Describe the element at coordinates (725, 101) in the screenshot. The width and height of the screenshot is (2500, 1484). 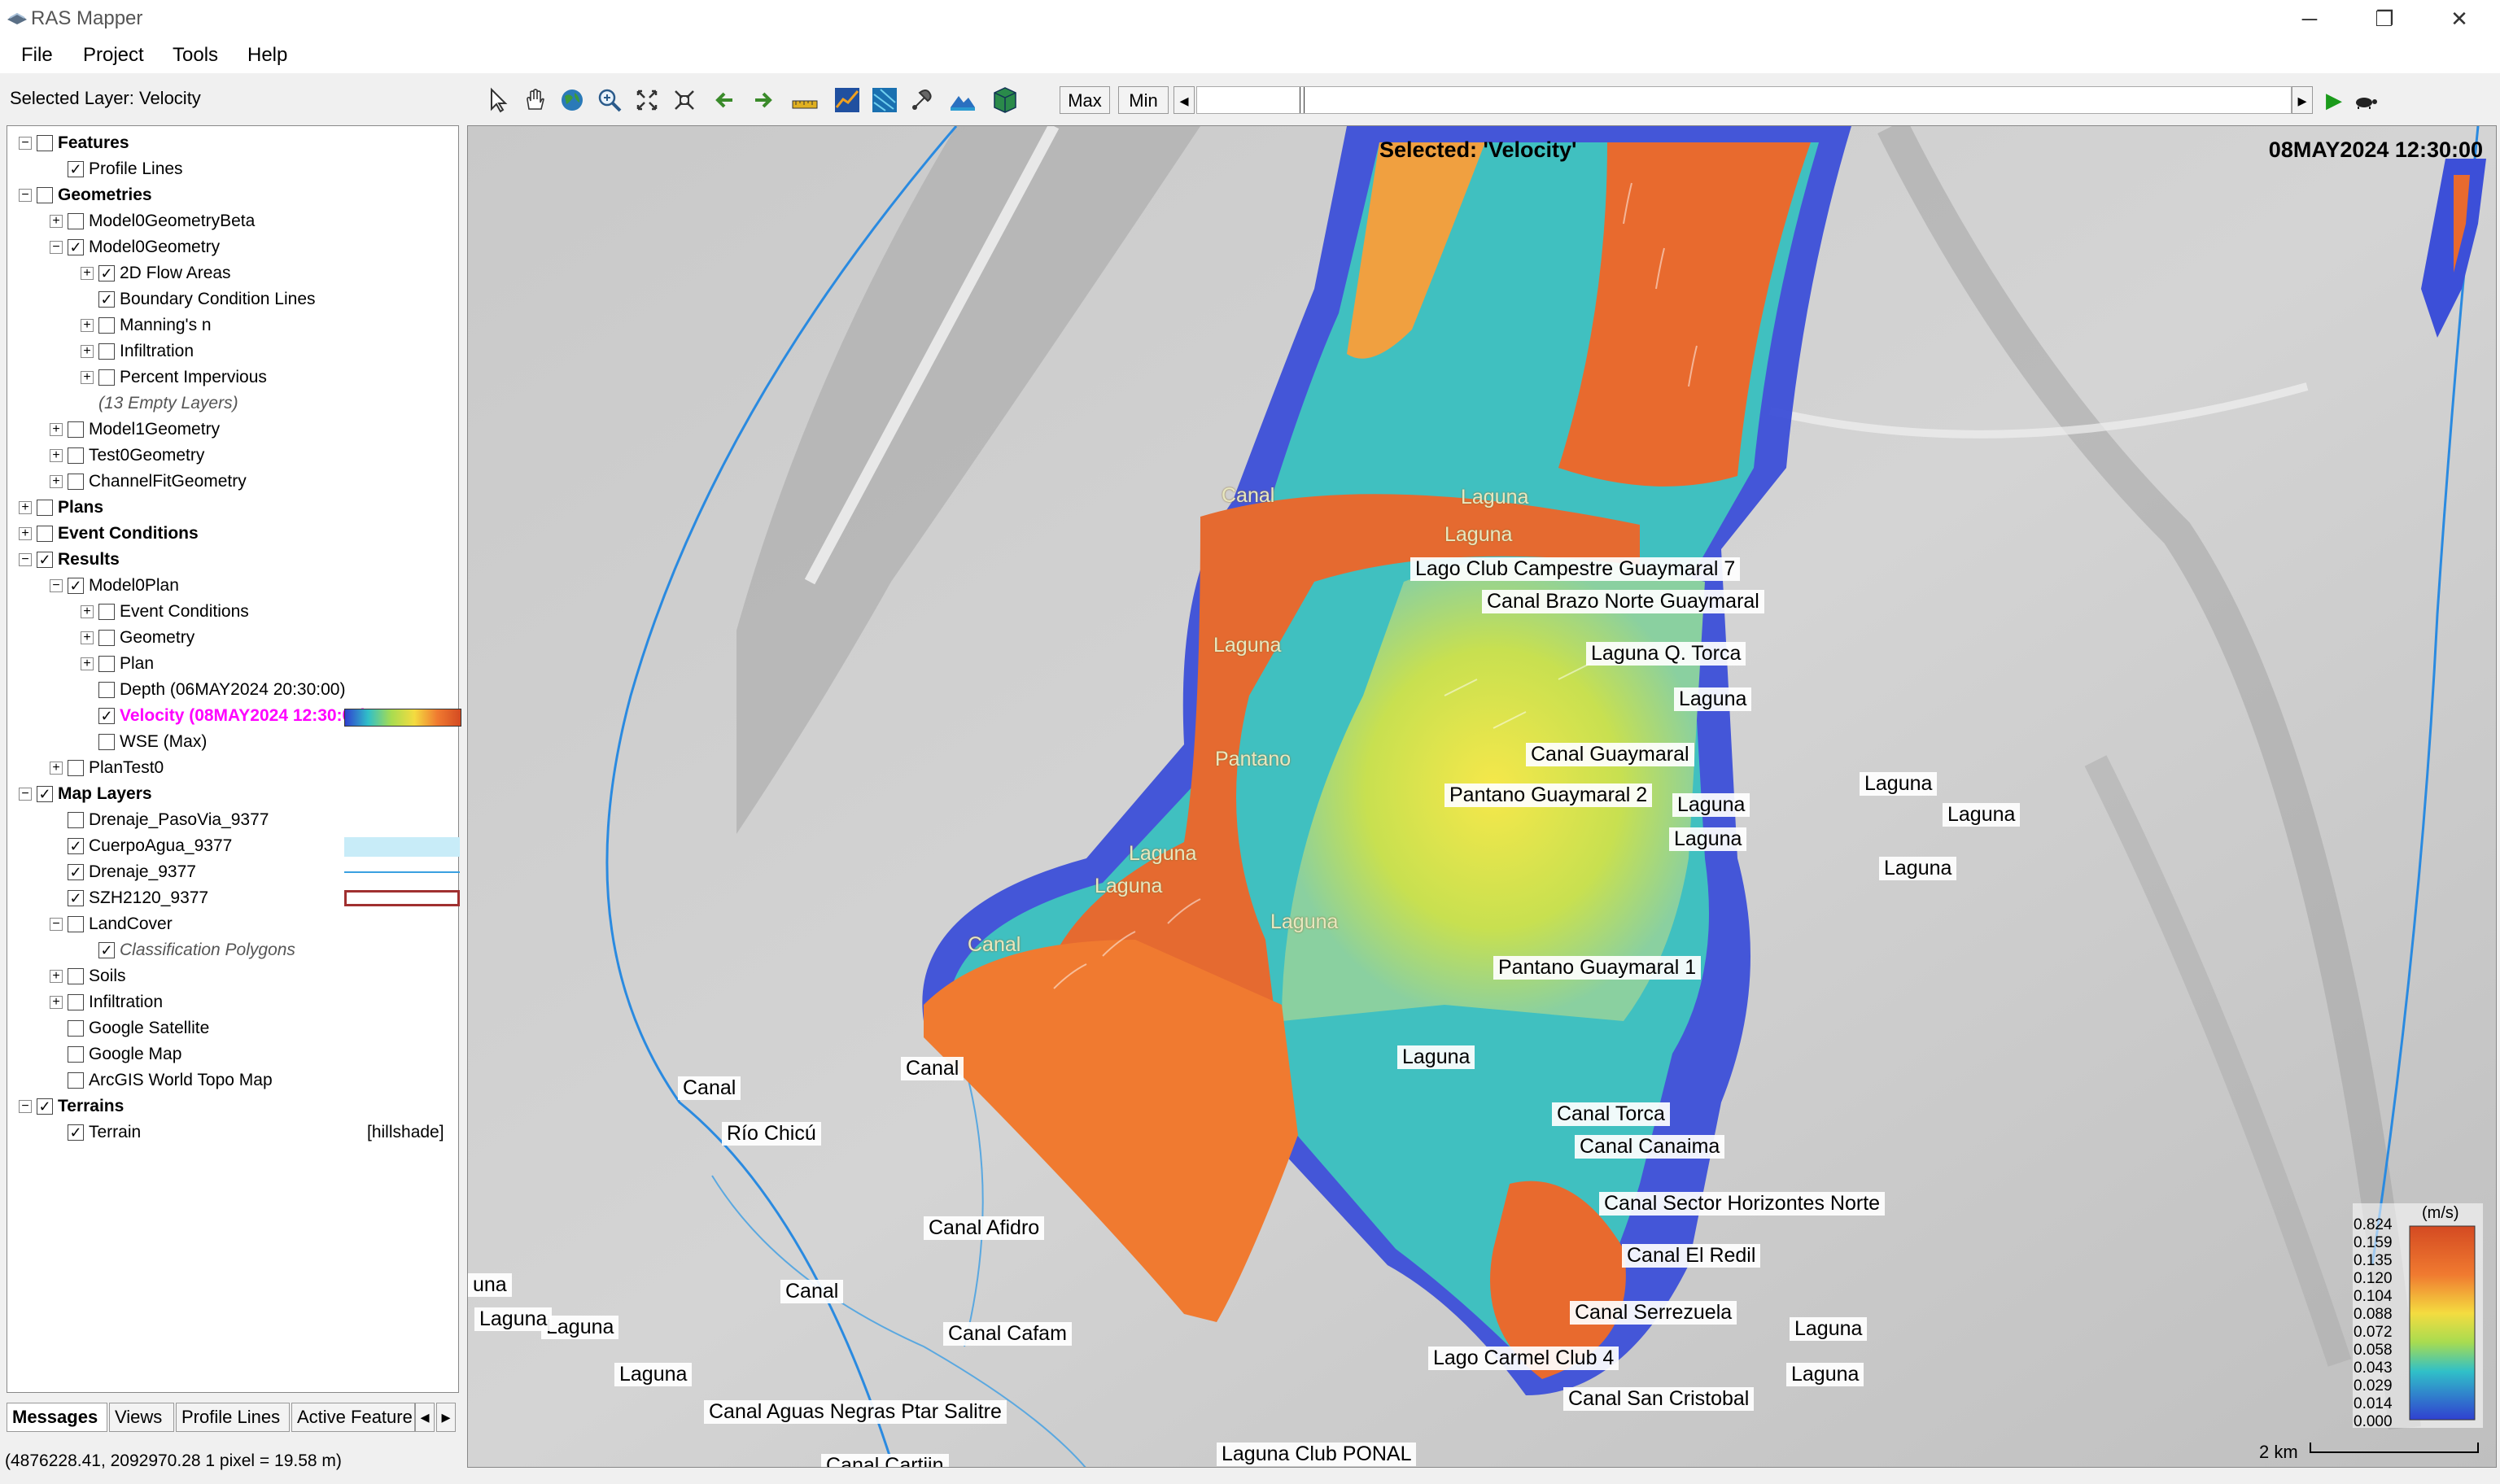
I see `back-arrow-icon` at that location.